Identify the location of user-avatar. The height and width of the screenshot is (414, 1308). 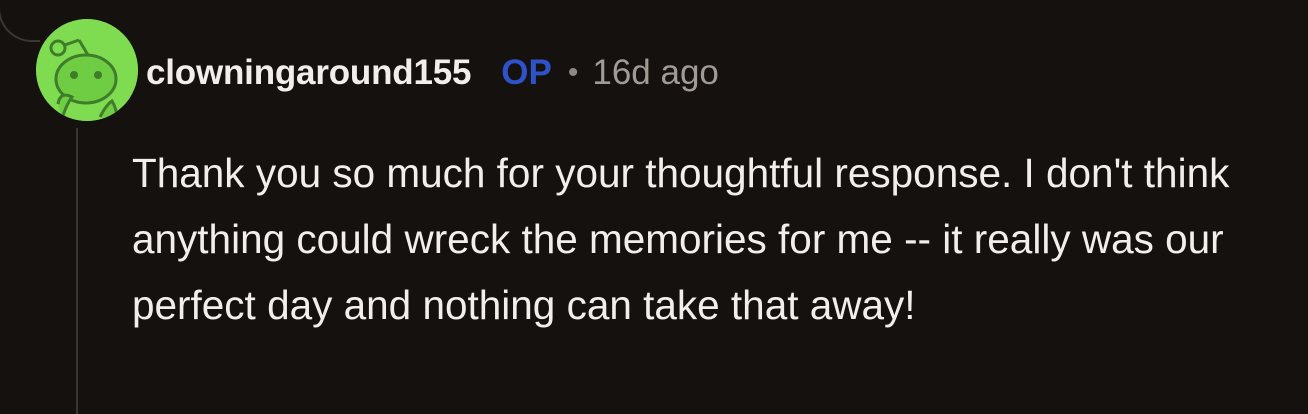
(87, 70).